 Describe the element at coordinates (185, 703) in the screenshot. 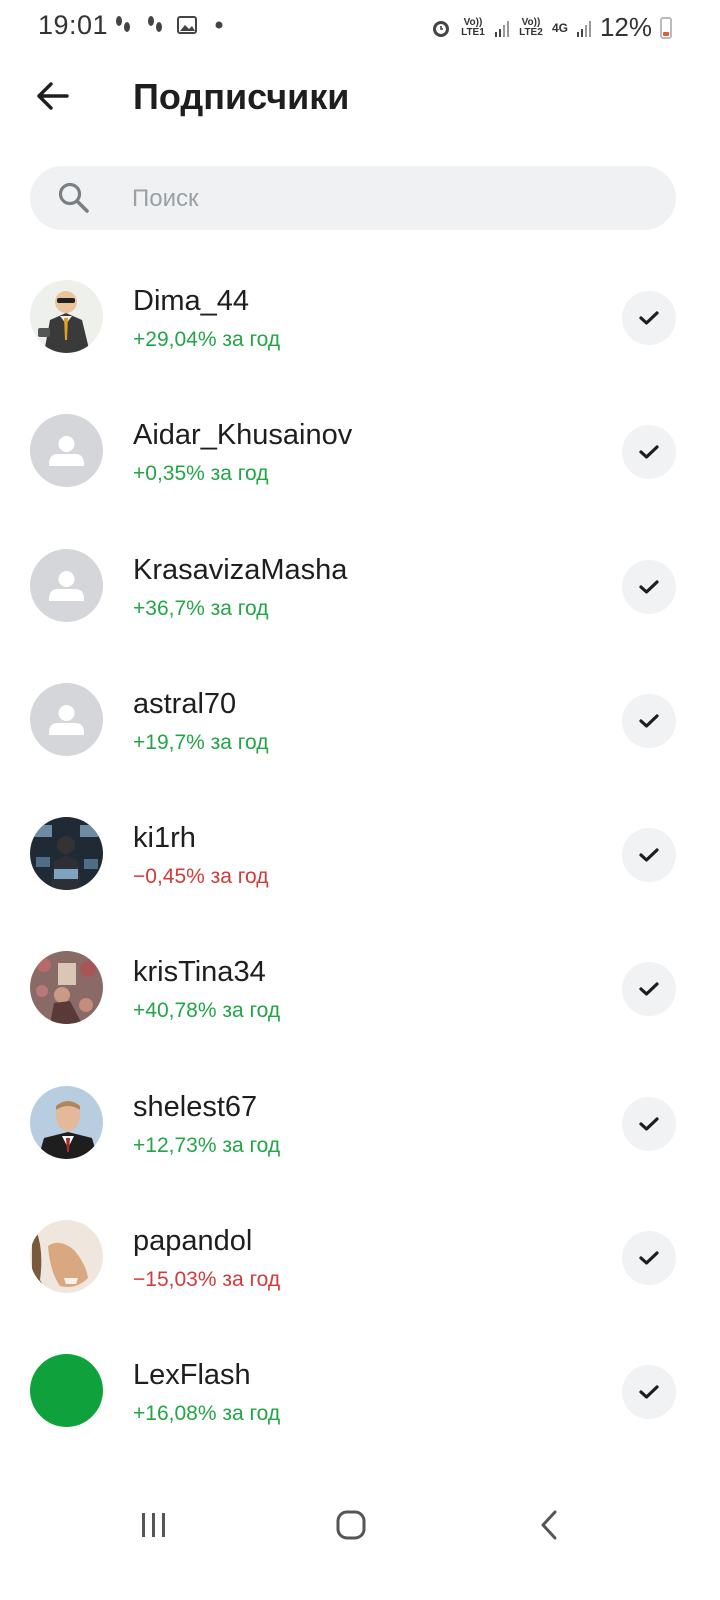

I see `user-name: astral70` at that location.